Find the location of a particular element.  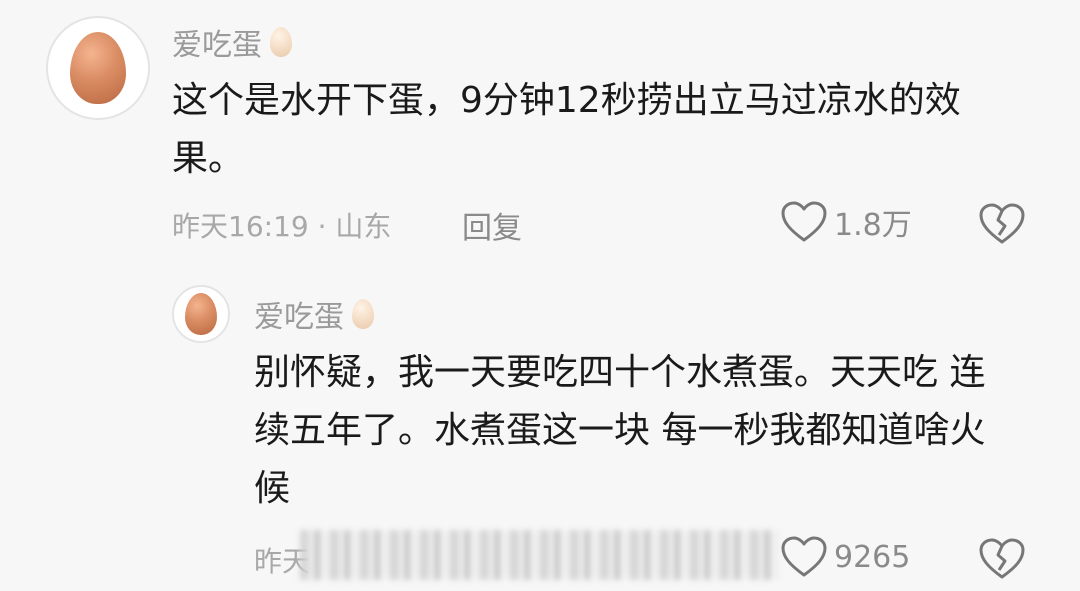

reply-text-line: 候 is located at coordinates (272, 488).